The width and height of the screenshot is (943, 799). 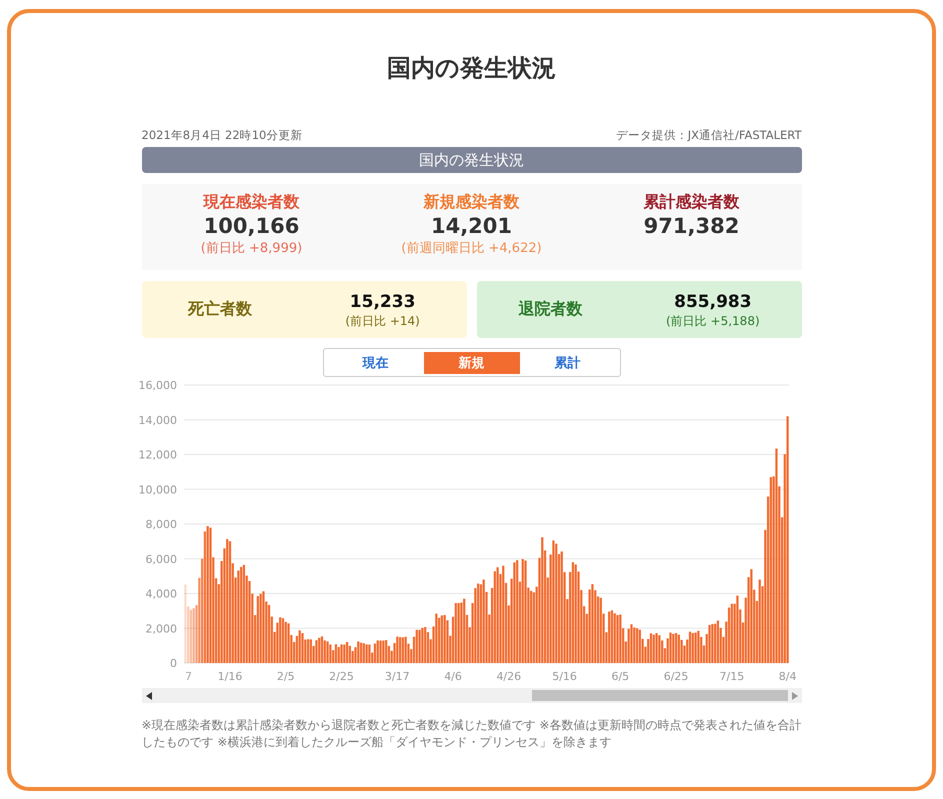 What do you see at coordinates (472, 202) in the screenshot?
I see `stat-label: 新規感染者数` at bounding box center [472, 202].